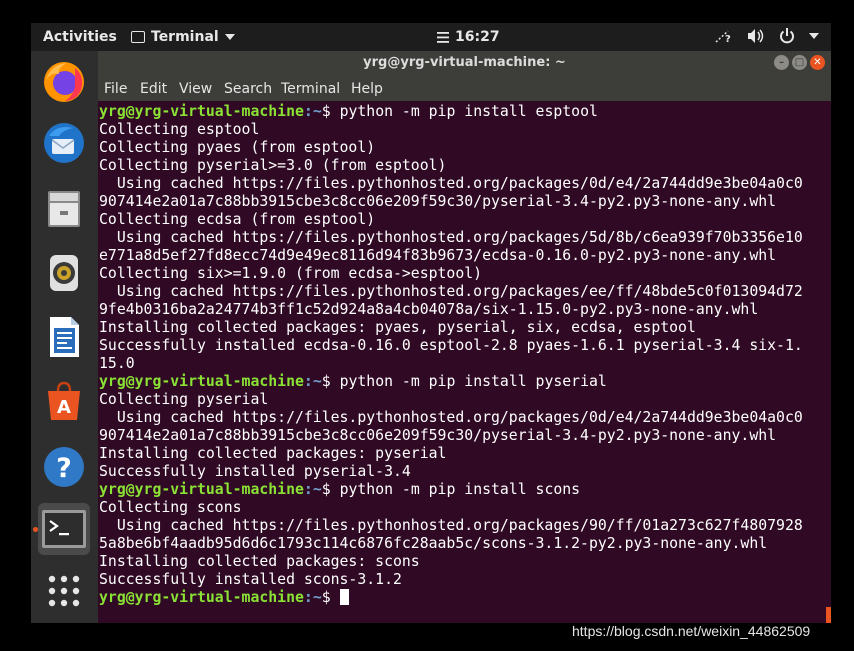 The image size is (854, 651). I want to click on app-menu-label: Terminal, so click(185, 37).